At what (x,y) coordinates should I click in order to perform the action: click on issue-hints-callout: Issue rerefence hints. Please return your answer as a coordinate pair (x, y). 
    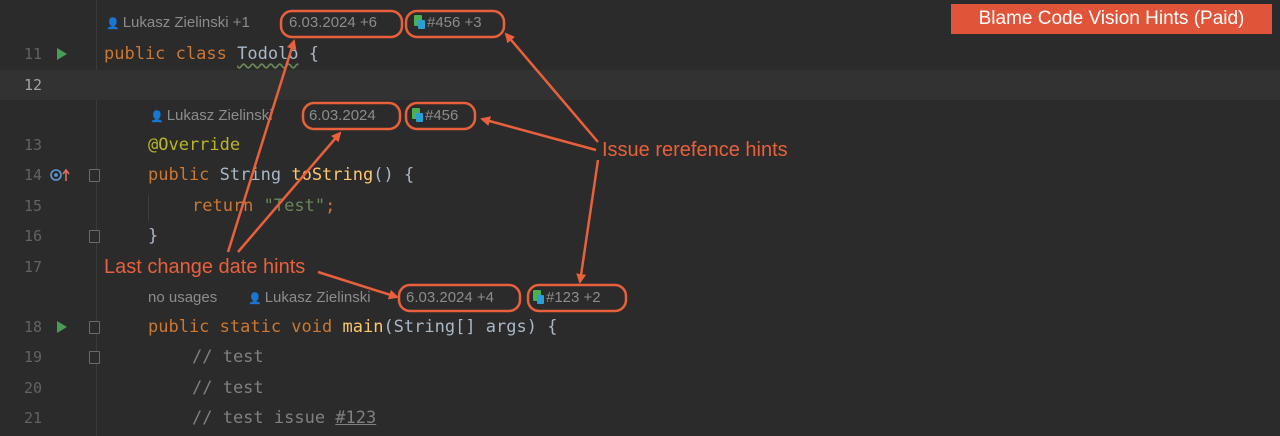
    Looking at the image, I should click on (695, 150).